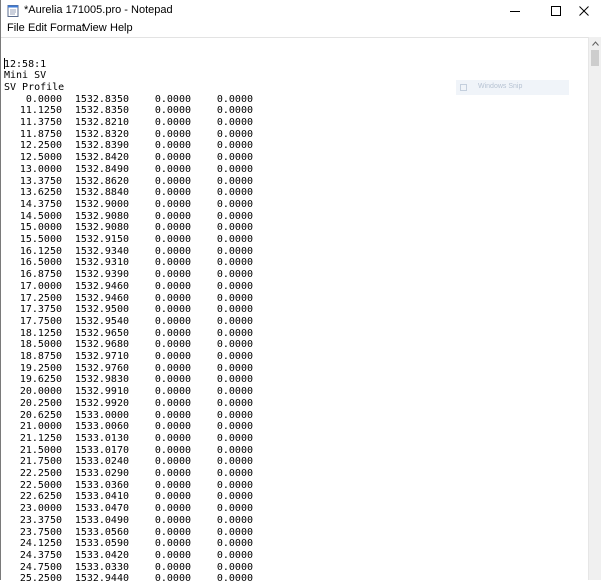  What do you see at coordinates (595, 43) in the screenshot?
I see `scroll-up-button` at bounding box center [595, 43].